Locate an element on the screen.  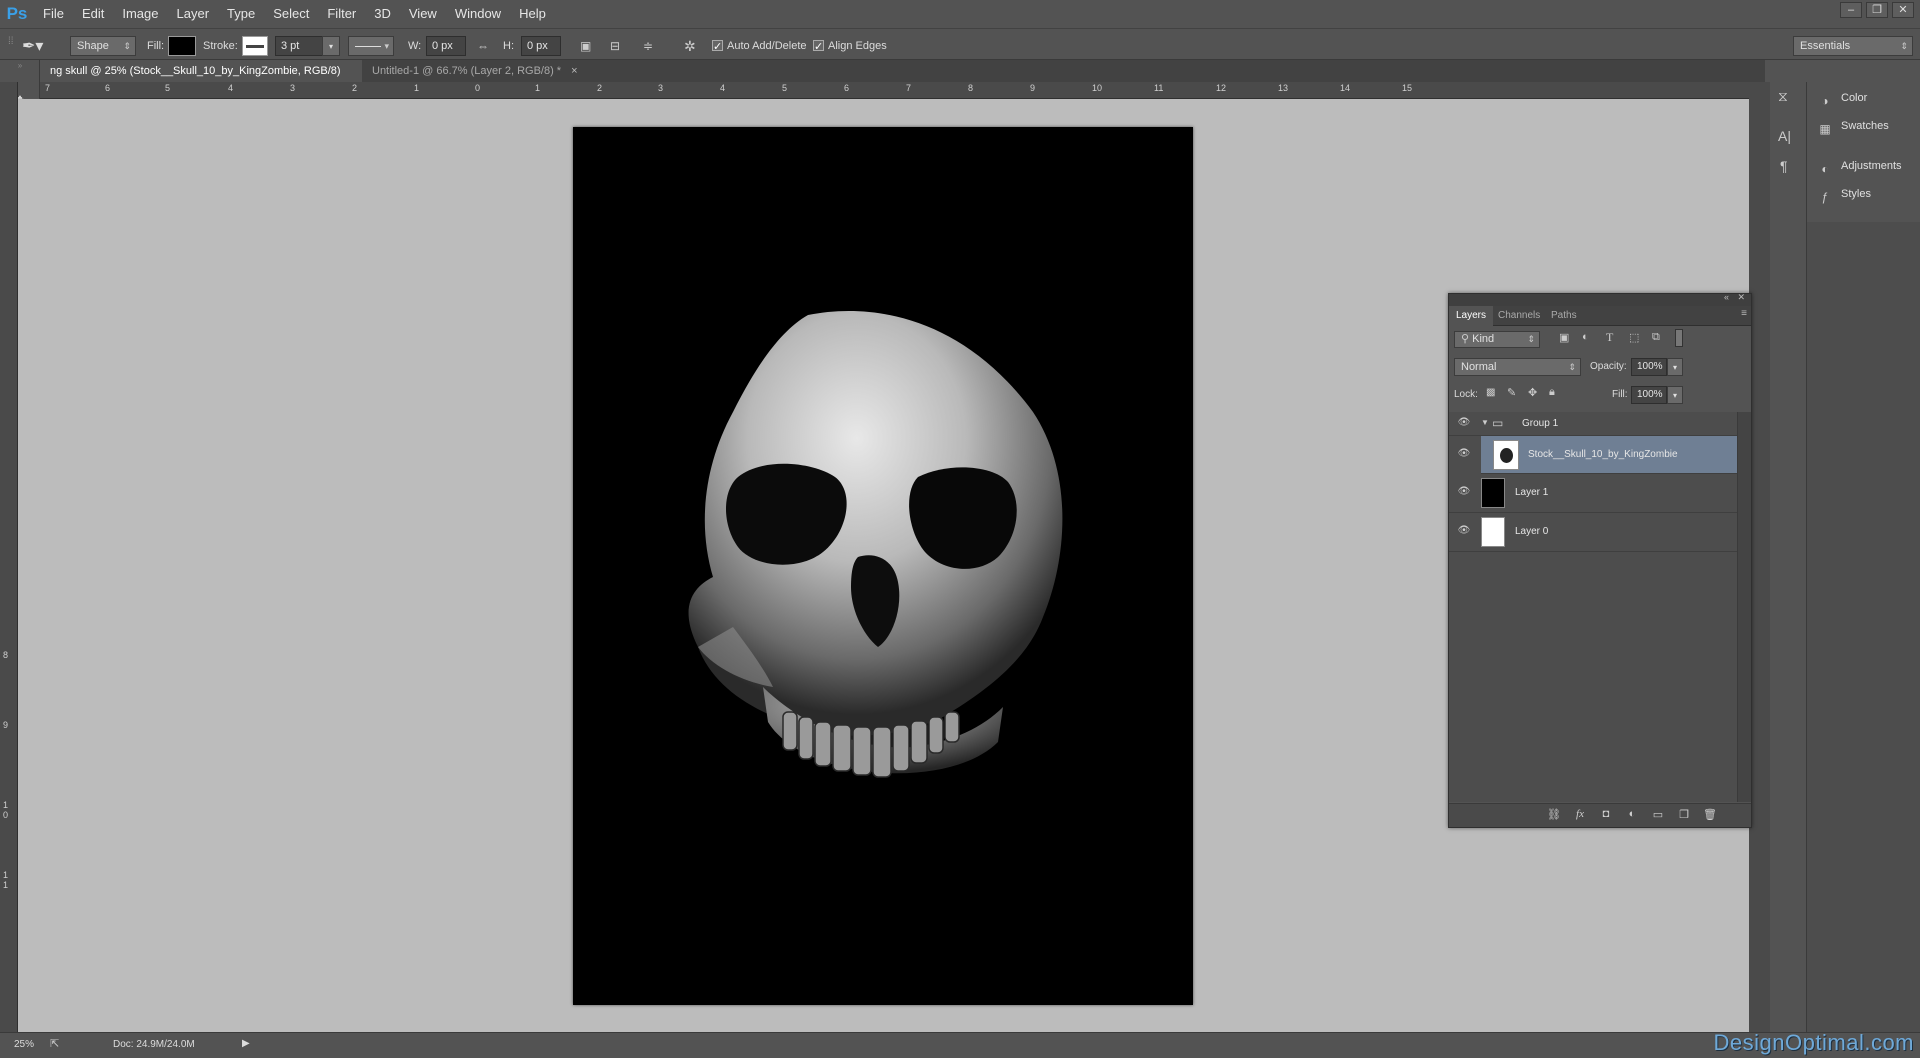
align-edges-checkbox: Align Edges is located at coordinates (850, 46).